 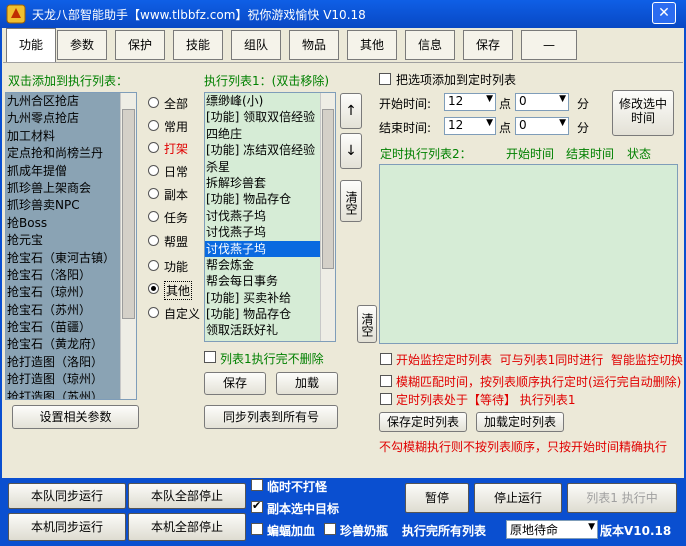 What do you see at coordinates (270, 167) in the screenshot?
I see `exec-list-item: 杀星` at bounding box center [270, 167].